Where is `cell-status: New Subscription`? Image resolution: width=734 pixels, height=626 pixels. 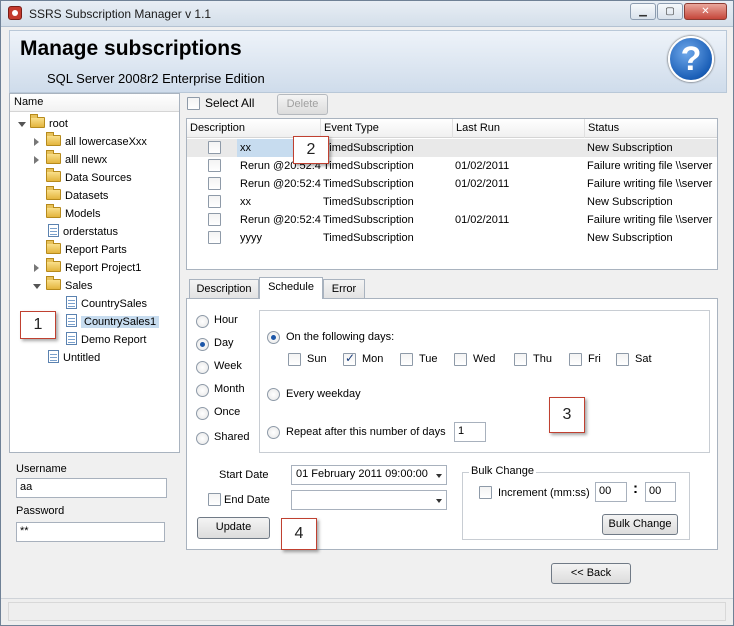
cell-status: New Subscription is located at coordinates (630, 148).